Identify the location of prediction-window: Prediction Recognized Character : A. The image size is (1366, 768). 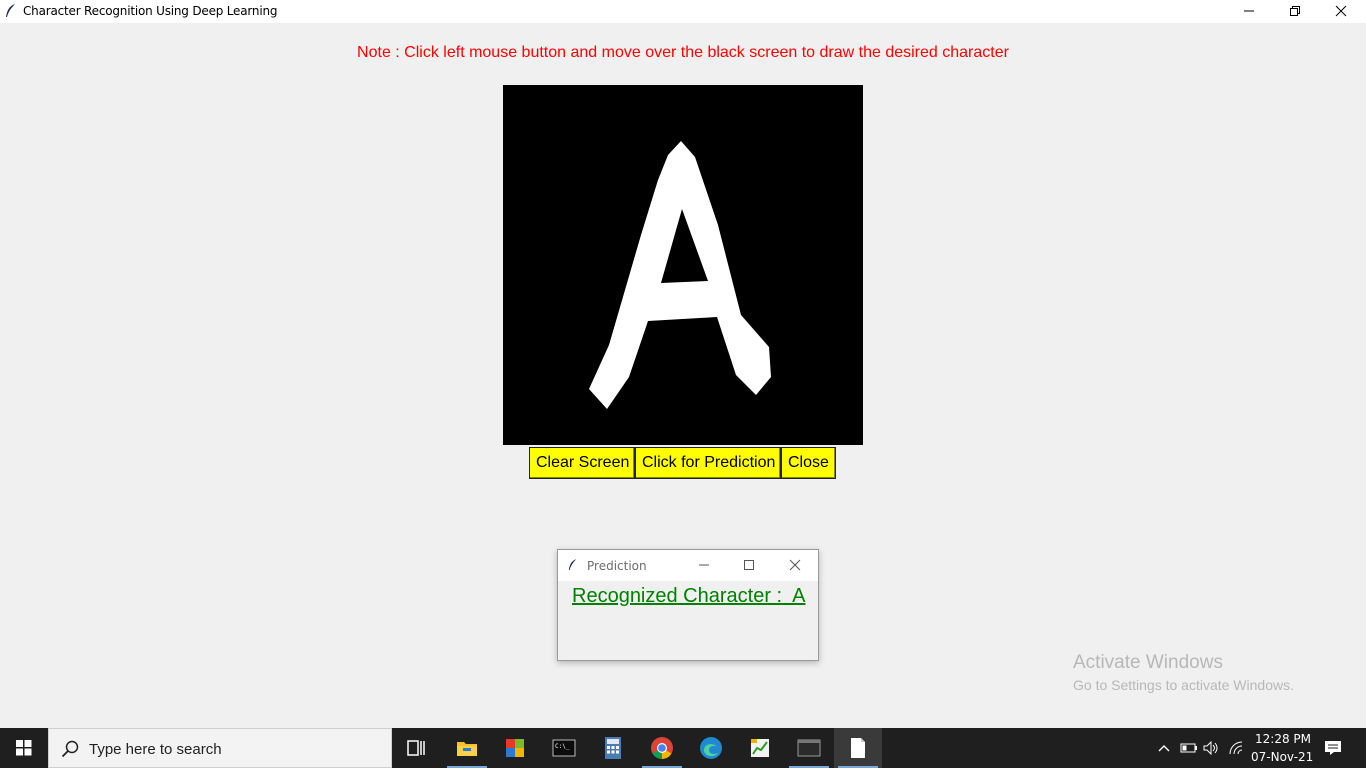
(688, 605).